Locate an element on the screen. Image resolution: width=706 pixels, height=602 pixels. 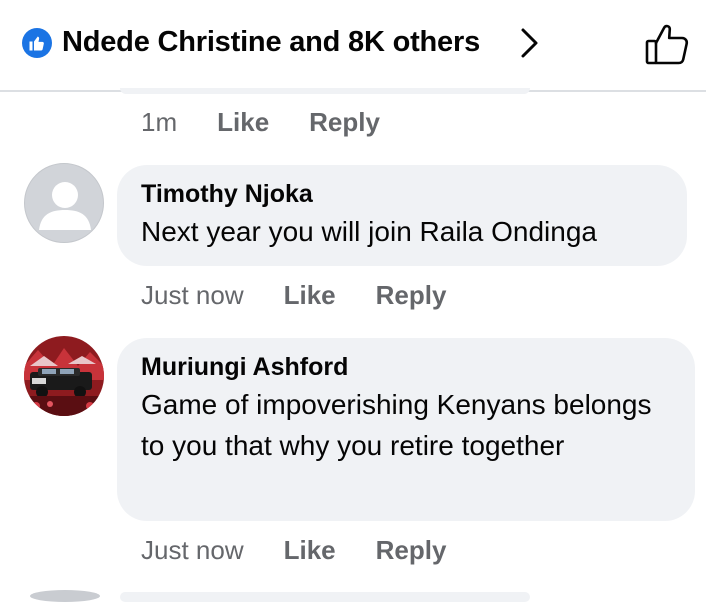
reactions-header: Ndede Christine and 8K others is located at coordinates (353, 45).